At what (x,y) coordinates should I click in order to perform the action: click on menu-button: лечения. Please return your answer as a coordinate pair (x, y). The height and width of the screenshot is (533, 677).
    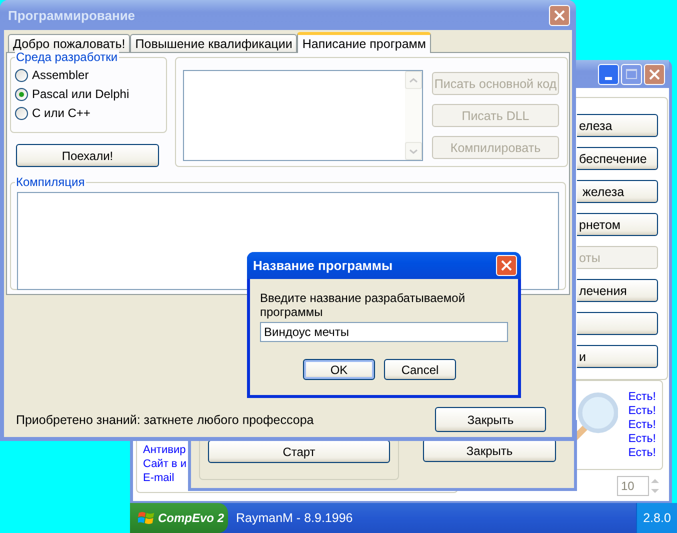
    Looking at the image, I should click on (617, 290).